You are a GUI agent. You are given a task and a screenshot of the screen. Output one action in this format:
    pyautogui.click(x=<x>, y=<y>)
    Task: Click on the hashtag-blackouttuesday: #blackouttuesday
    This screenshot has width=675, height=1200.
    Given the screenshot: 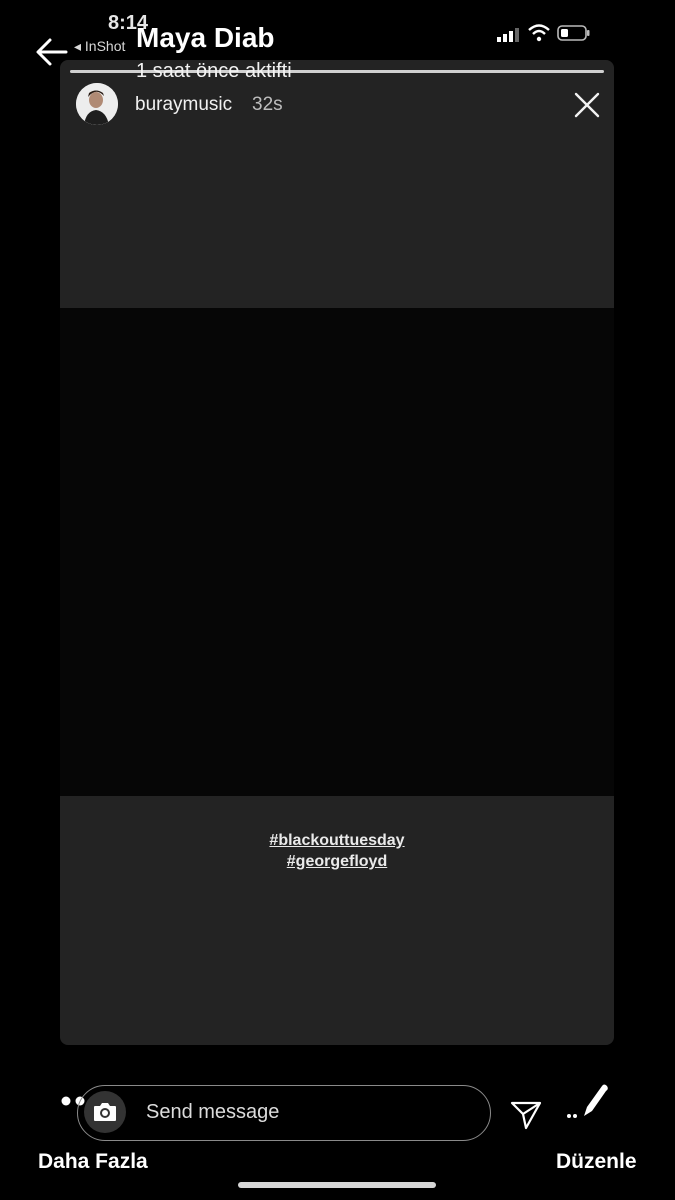 What is the action you would take?
    pyautogui.click(x=337, y=840)
    